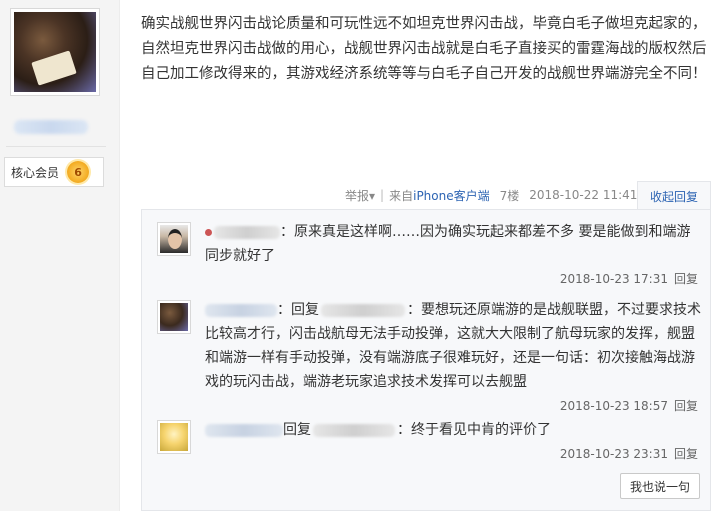 This screenshot has height=511, width=722. Describe the element at coordinates (78, 172) in the screenshot. I see `level-badge-icon: 6` at that location.